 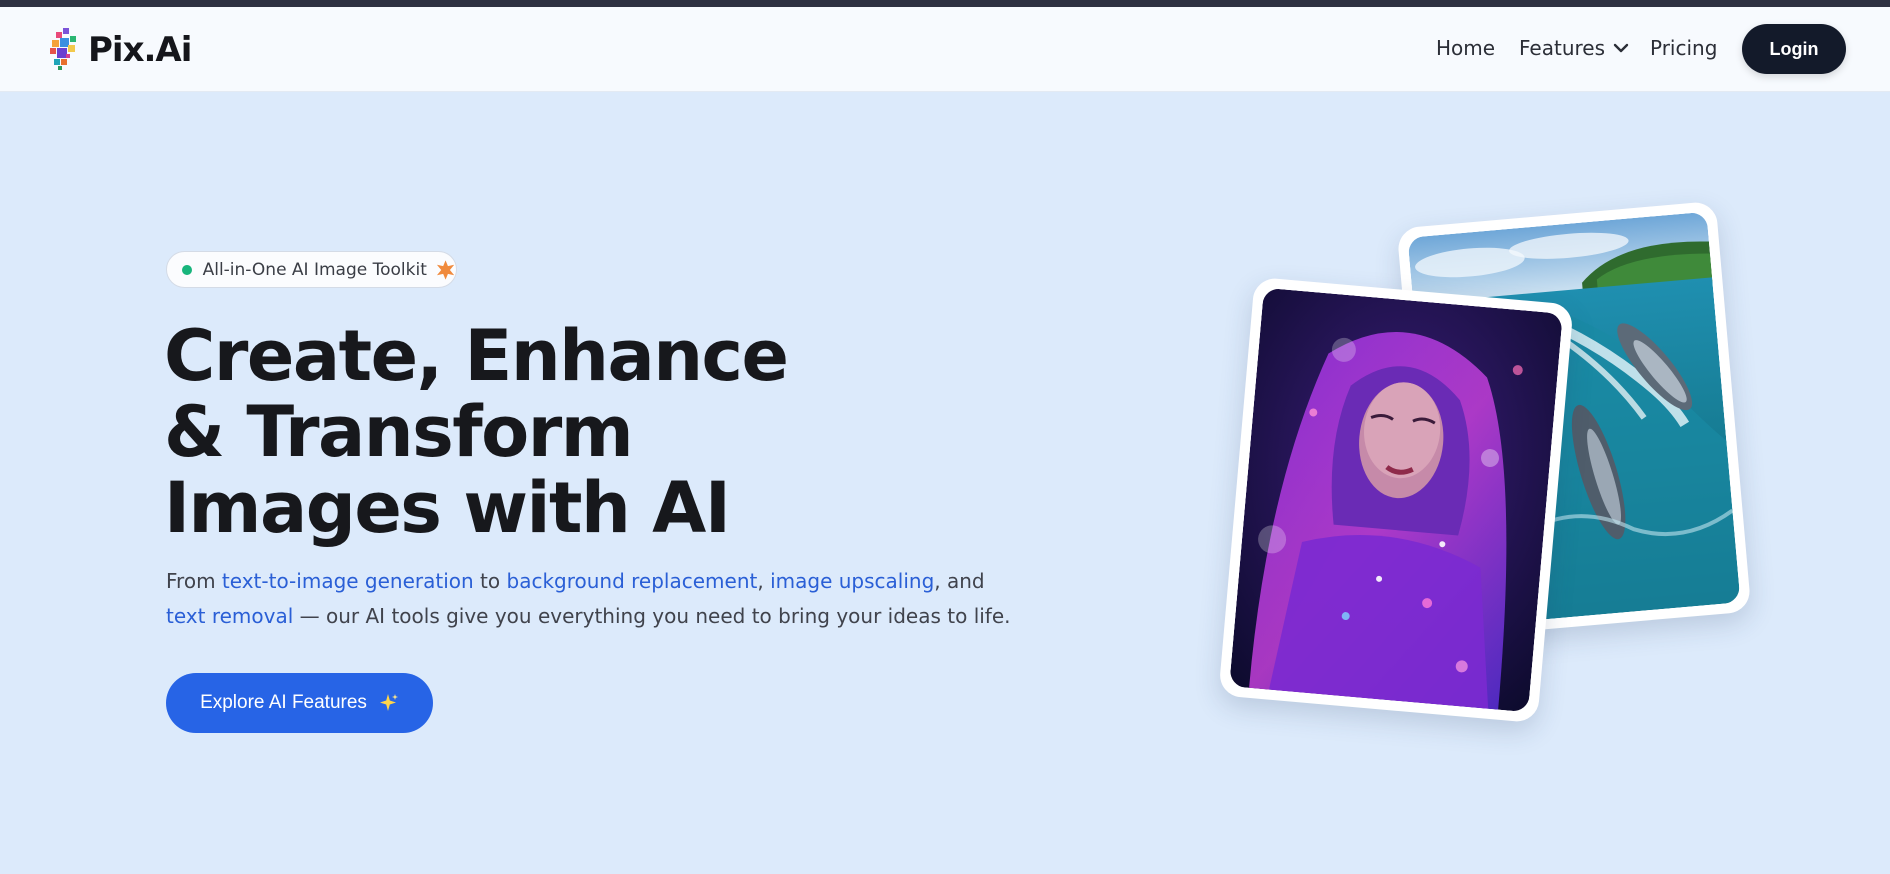 I want to click on nav-pricing-link: Pricing, so click(x=1683, y=48).